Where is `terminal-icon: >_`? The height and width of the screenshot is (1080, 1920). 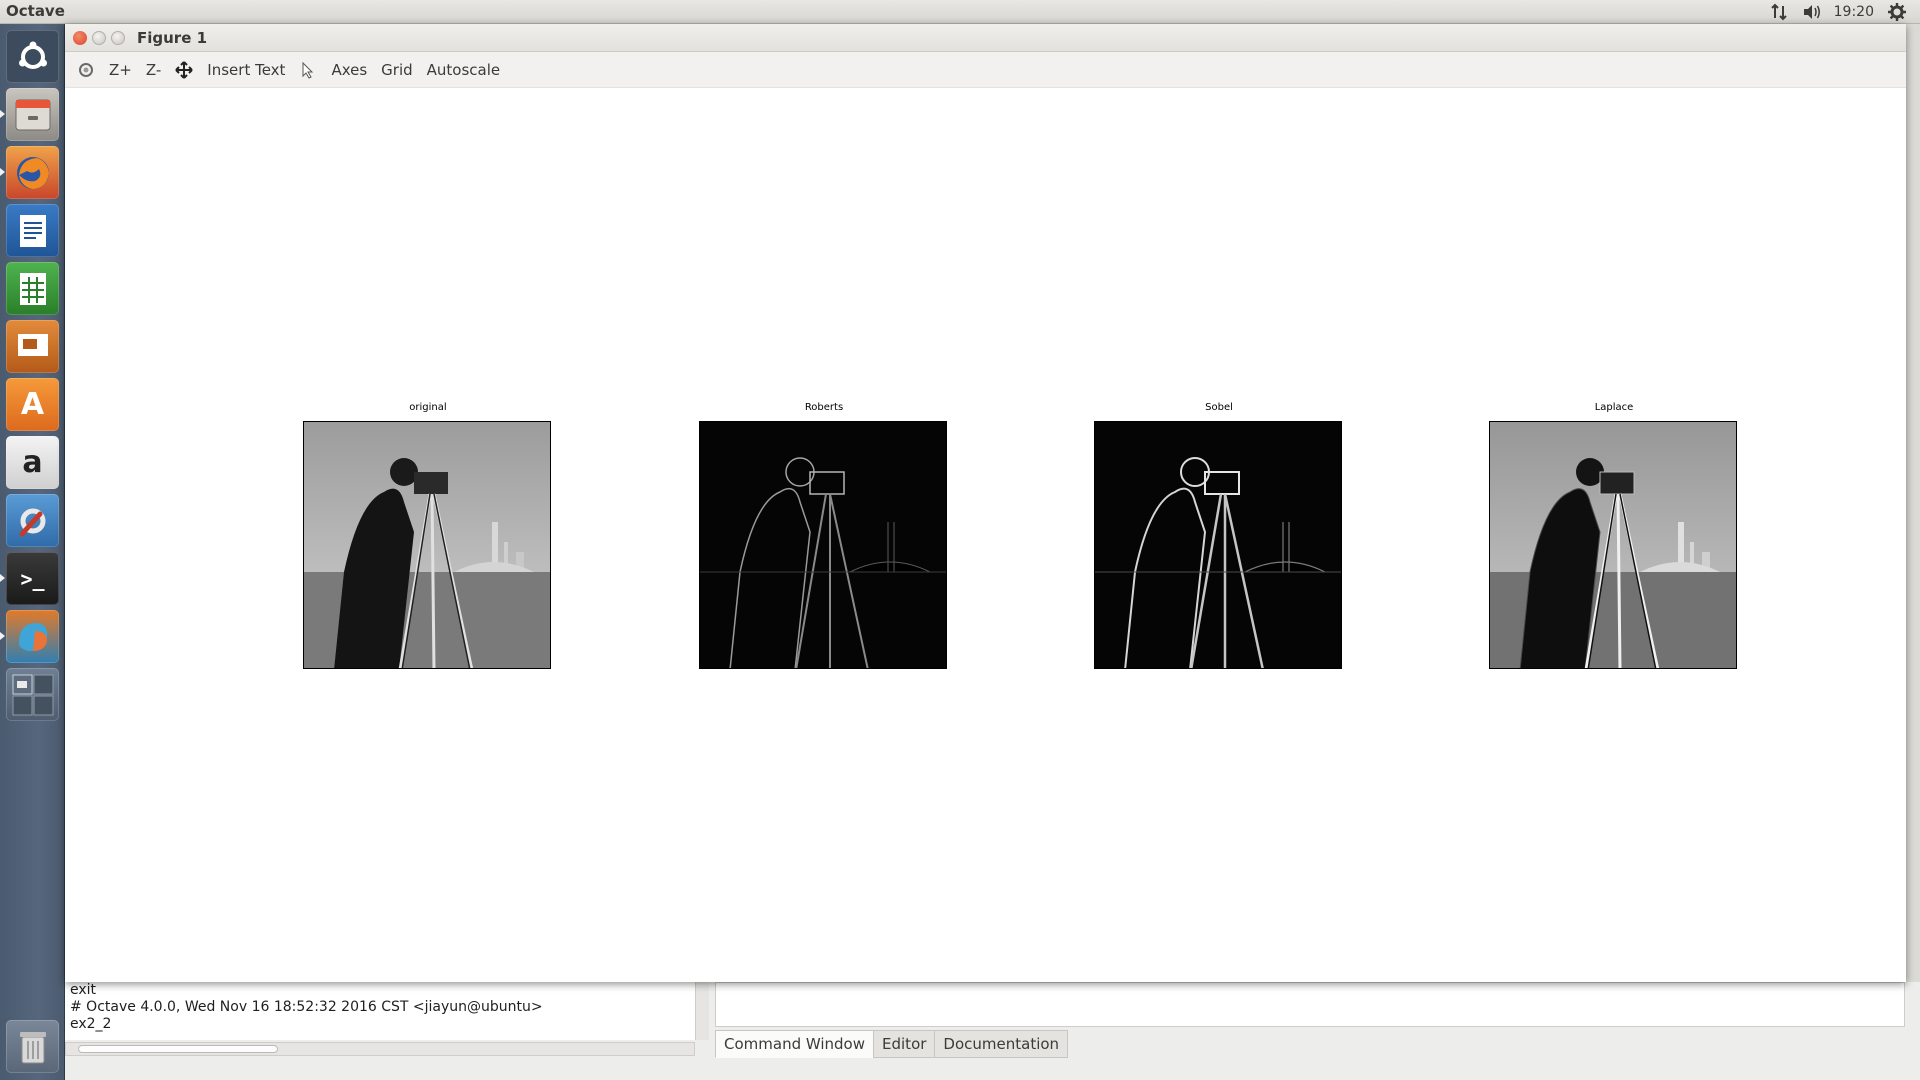 terminal-icon: >_ is located at coordinates (32, 578).